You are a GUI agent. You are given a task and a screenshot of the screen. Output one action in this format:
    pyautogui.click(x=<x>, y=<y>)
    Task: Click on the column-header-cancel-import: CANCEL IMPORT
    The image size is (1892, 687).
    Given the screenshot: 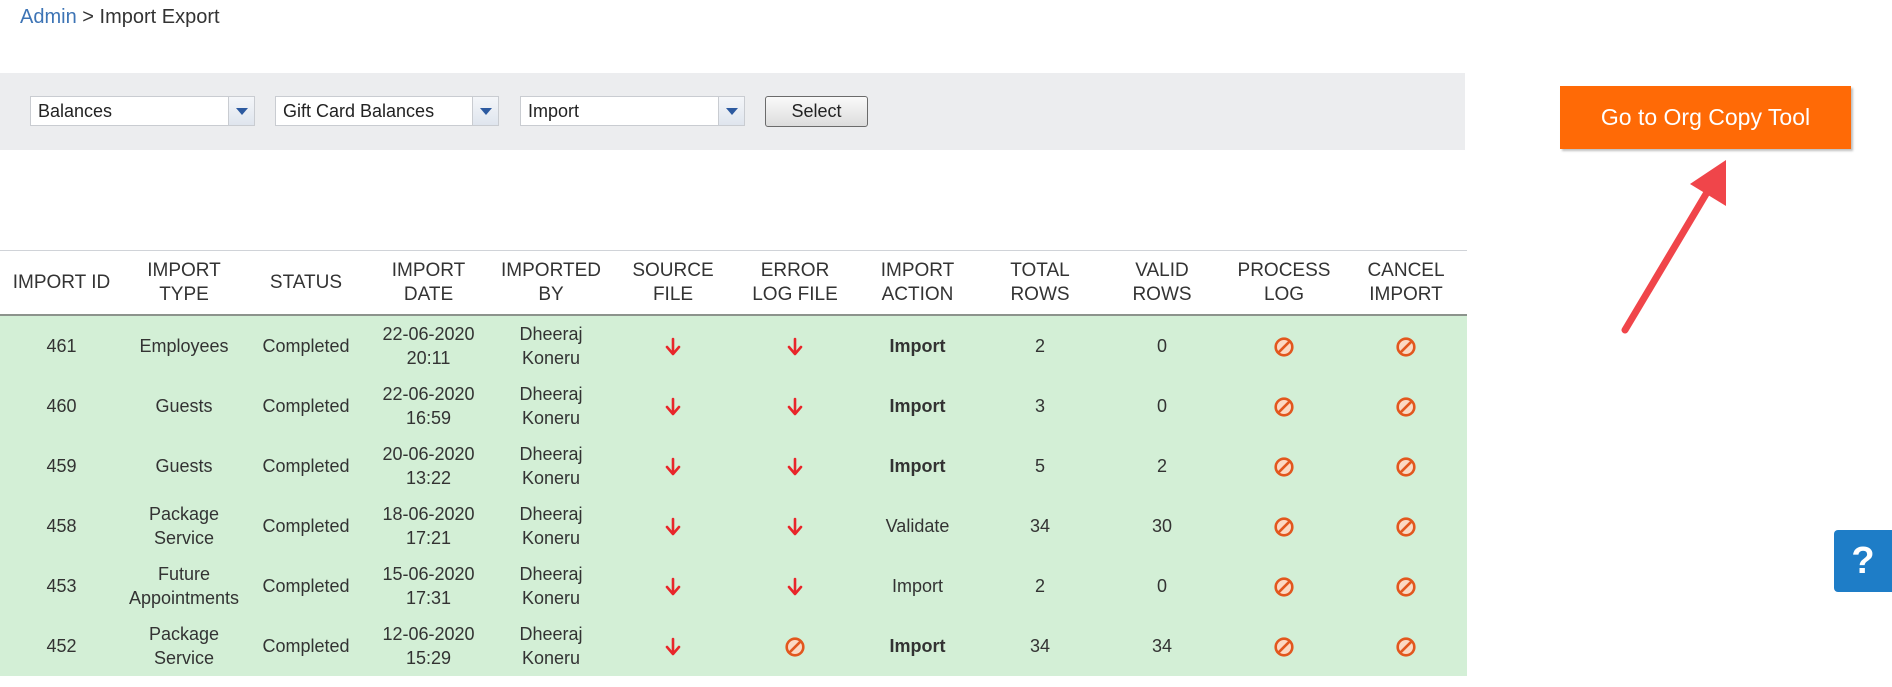 What is the action you would take?
    pyautogui.click(x=1406, y=283)
    